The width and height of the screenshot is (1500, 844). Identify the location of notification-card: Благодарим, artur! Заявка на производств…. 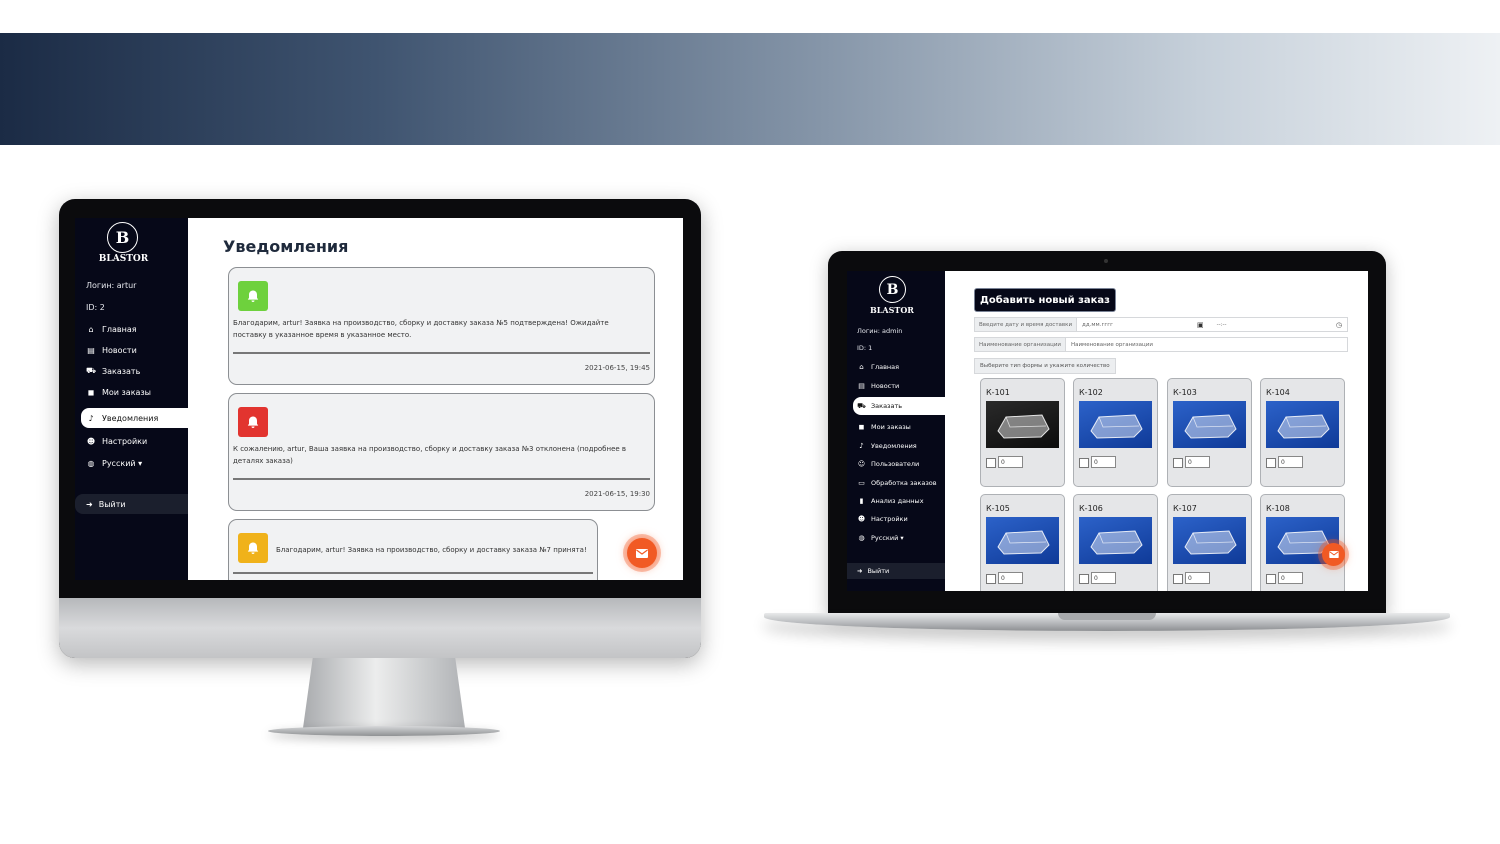
(441, 326).